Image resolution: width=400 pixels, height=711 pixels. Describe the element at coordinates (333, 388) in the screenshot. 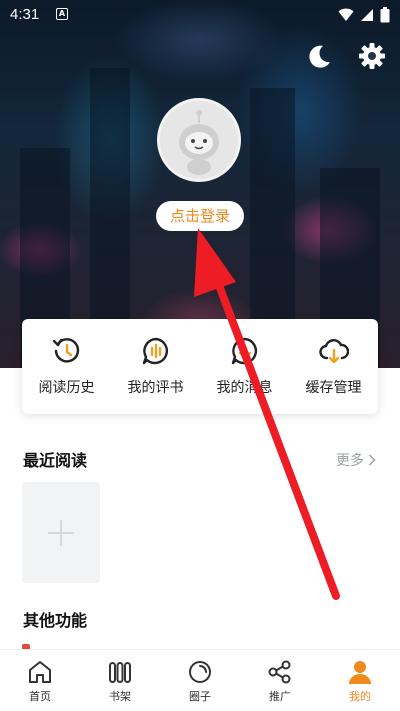

I see `shortcut-label: 缓存管理` at that location.